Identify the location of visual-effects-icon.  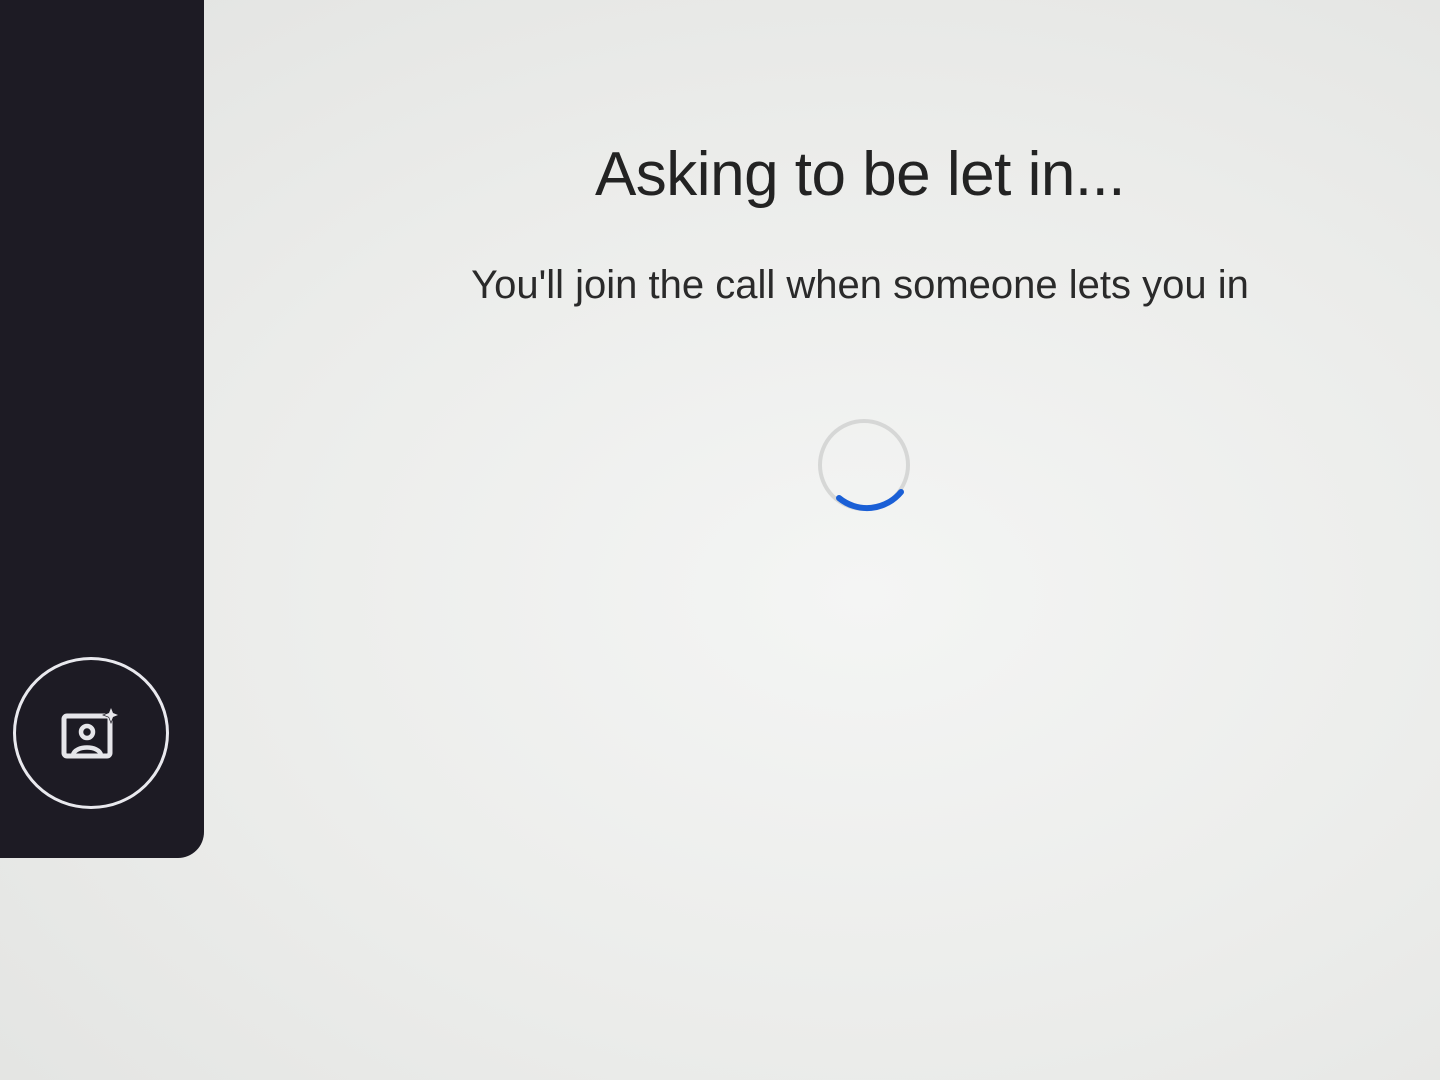
(91, 733).